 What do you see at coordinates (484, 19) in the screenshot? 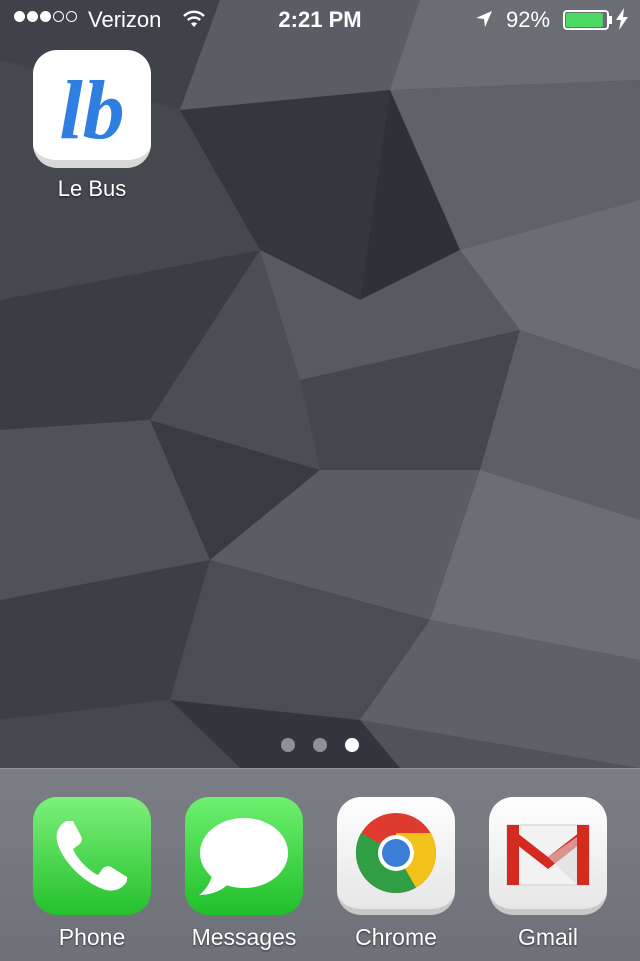
I see `location-arrow-icon` at bounding box center [484, 19].